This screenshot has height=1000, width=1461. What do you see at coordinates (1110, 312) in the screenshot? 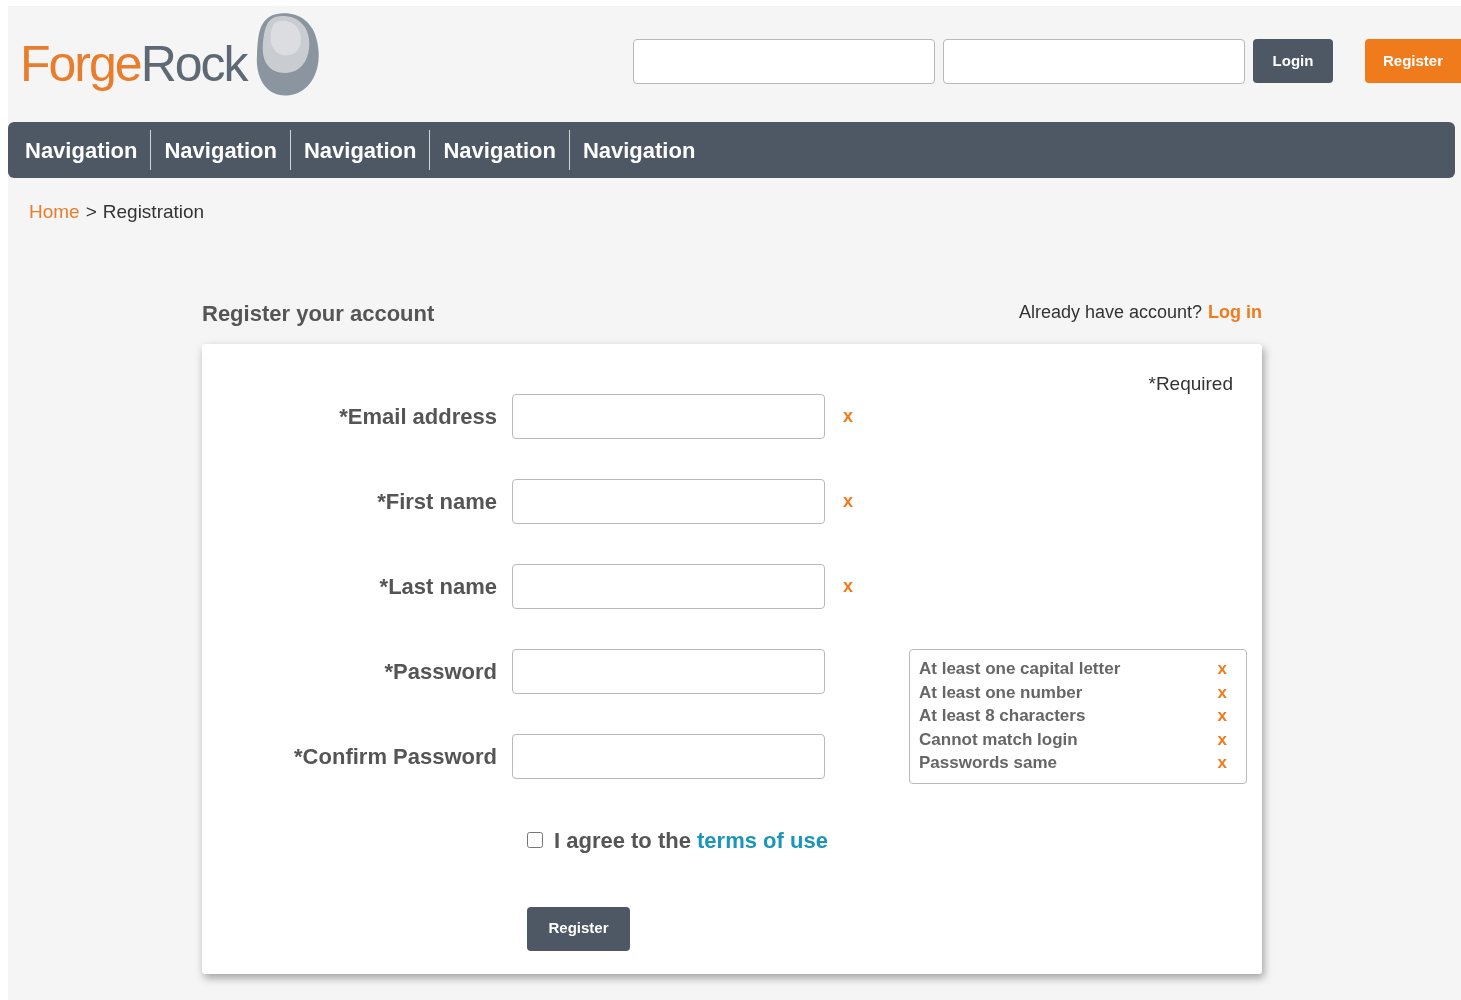
I see `login-prompt: Already have account?` at bounding box center [1110, 312].